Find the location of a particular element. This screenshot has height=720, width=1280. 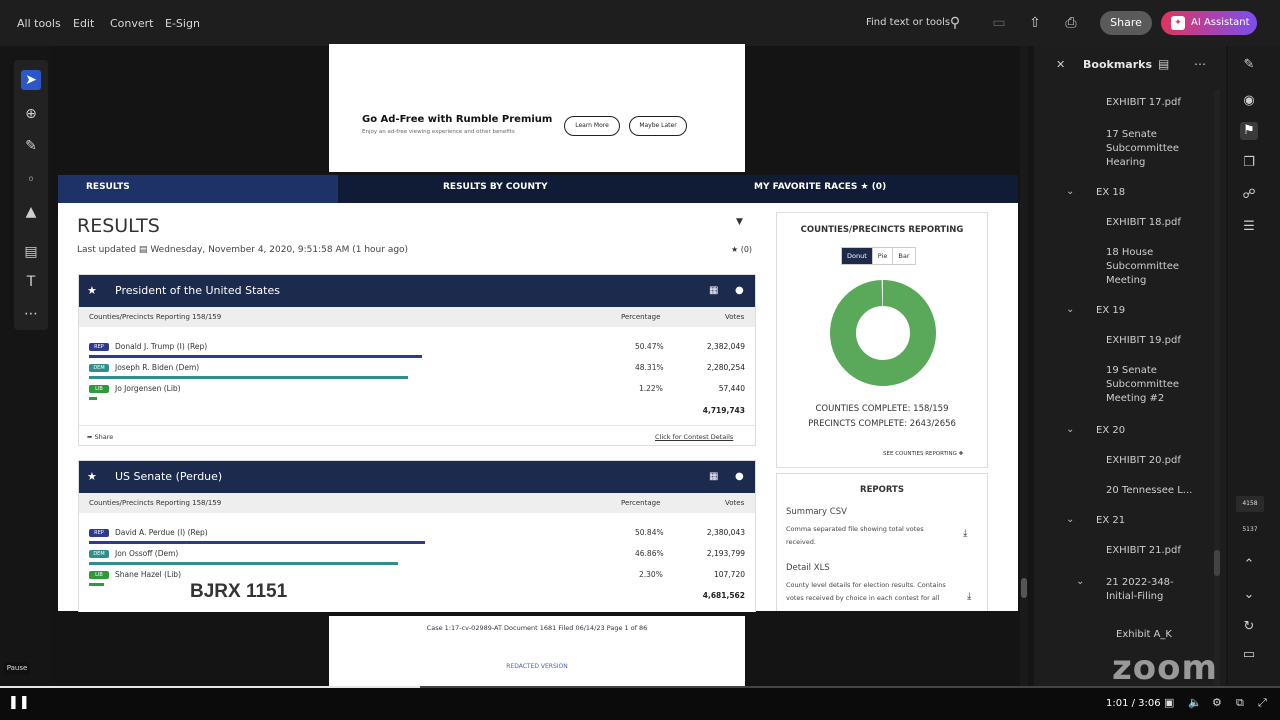

captions-icon: ▣ is located at coordinates (1169, 702).